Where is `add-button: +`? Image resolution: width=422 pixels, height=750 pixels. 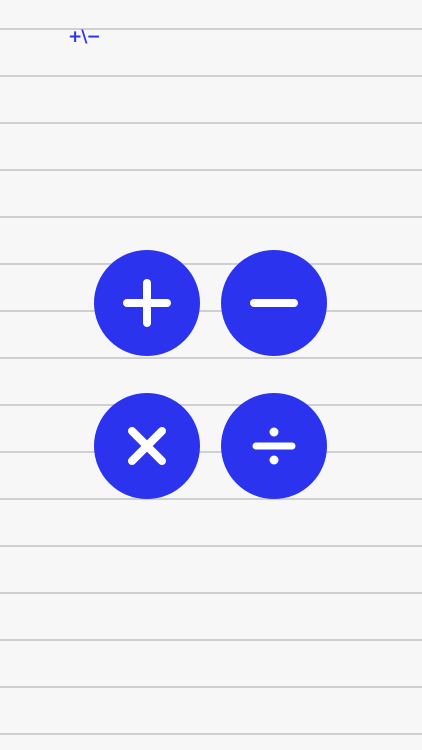 add-button: + is located at coordinates (147, 303).